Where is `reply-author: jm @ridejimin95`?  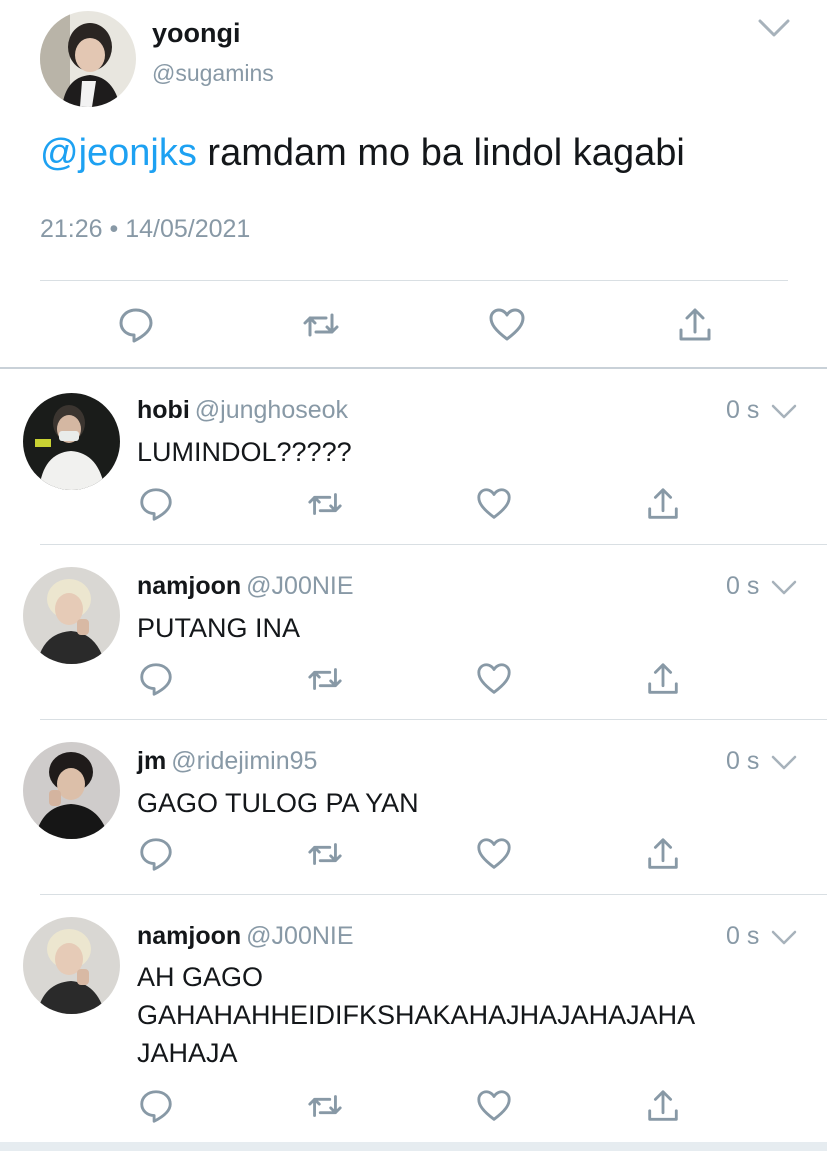
reply-author: jm @ridejimin95 is located at coordinates (227, 761).